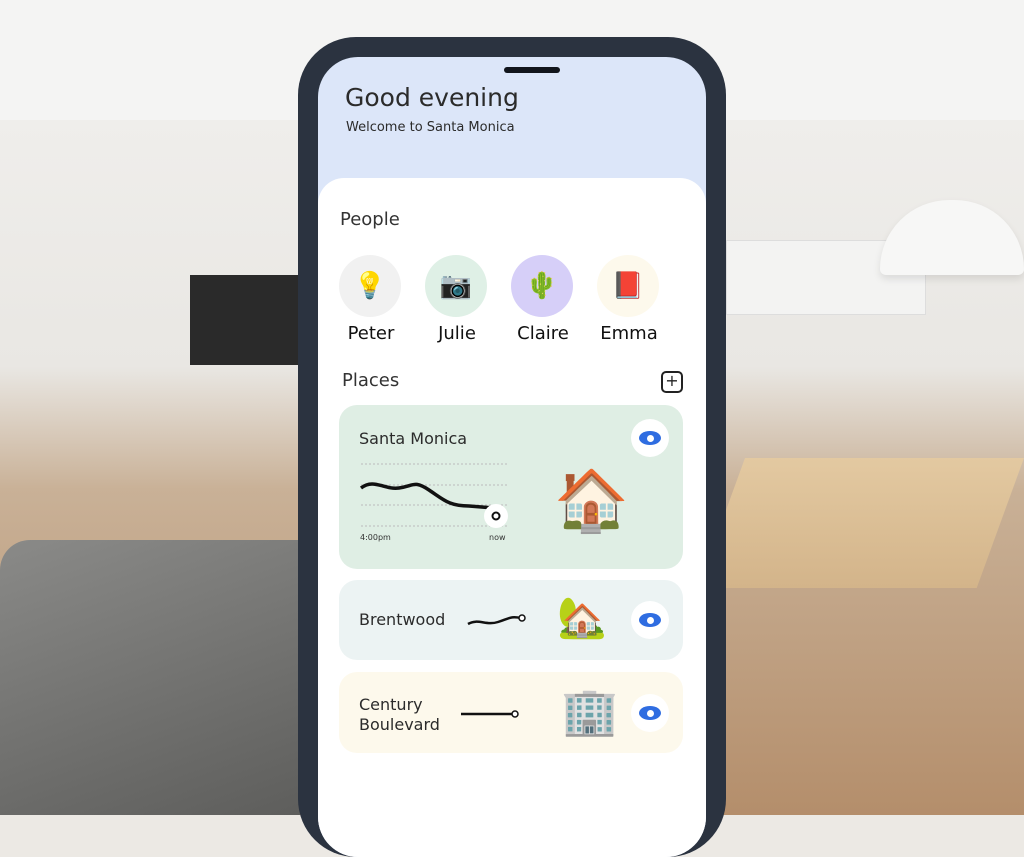 This screenshot has height=857, width=1024. What do you see at coordinates (591, 501) in the screenshot?
I see `house-icon: 🏠` at bounding box center [591, 501].